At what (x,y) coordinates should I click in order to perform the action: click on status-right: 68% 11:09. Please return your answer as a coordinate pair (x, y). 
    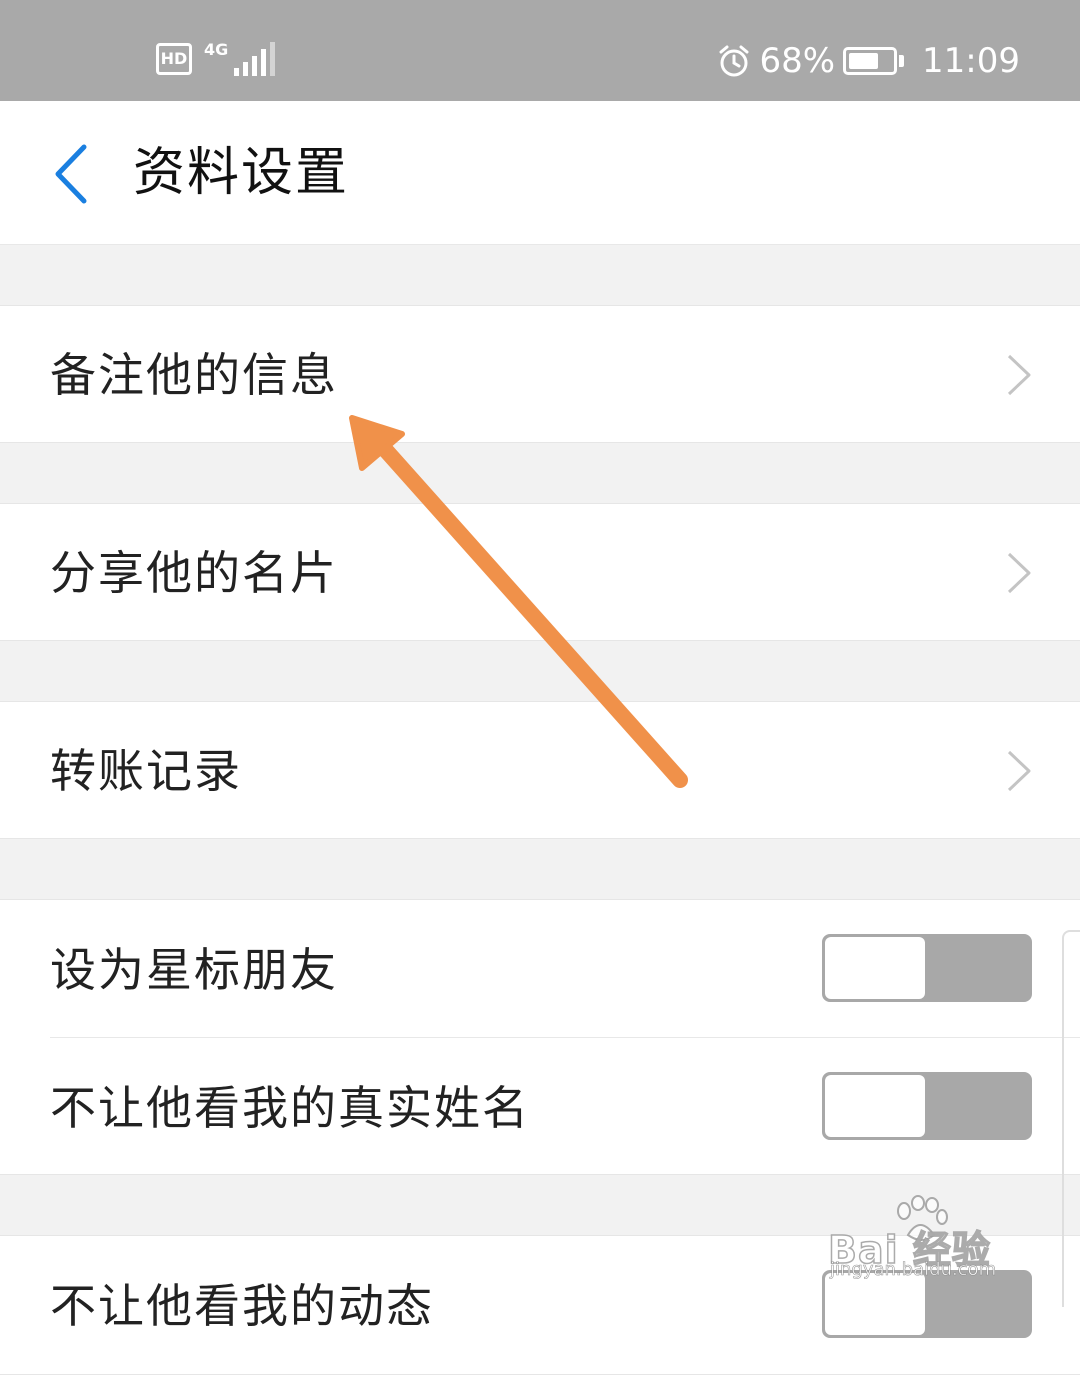
    Looking at the image, I should click on (868, 61).